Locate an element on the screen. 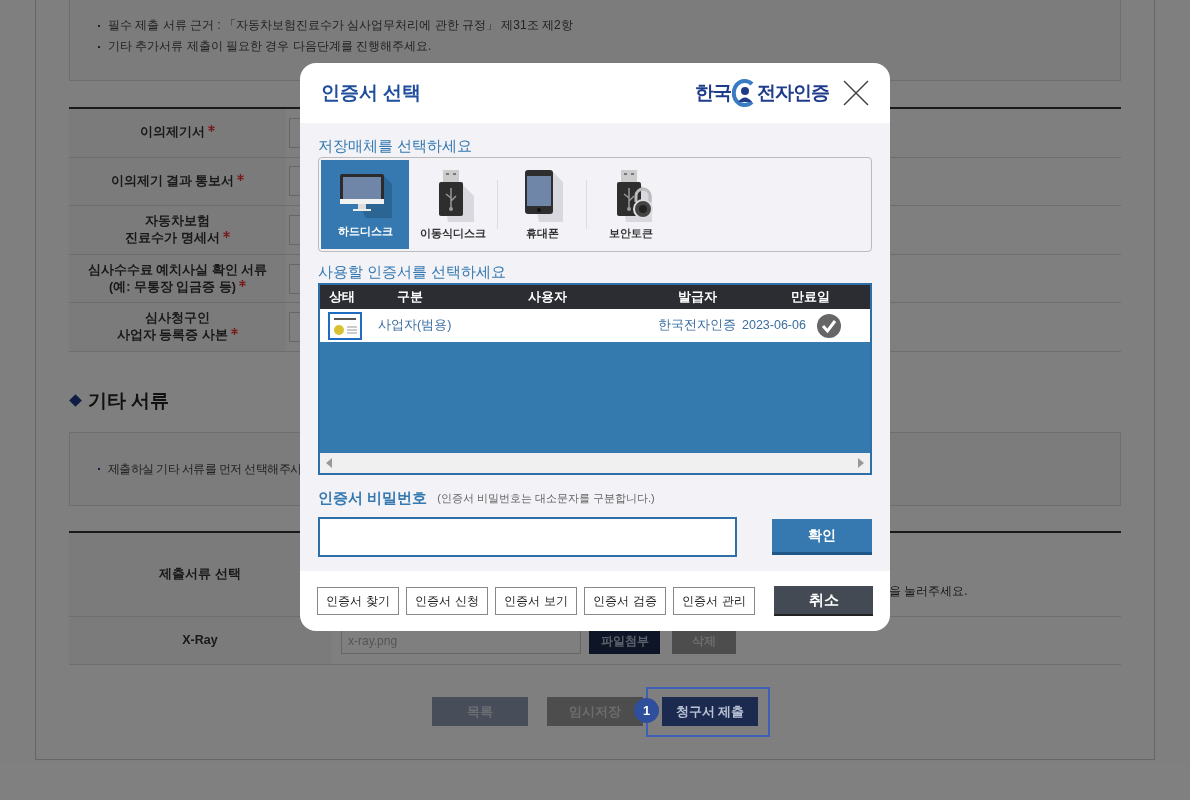 This screenshot has height=800, width=1190. certificate-icon is located at coordinates (345, 325).